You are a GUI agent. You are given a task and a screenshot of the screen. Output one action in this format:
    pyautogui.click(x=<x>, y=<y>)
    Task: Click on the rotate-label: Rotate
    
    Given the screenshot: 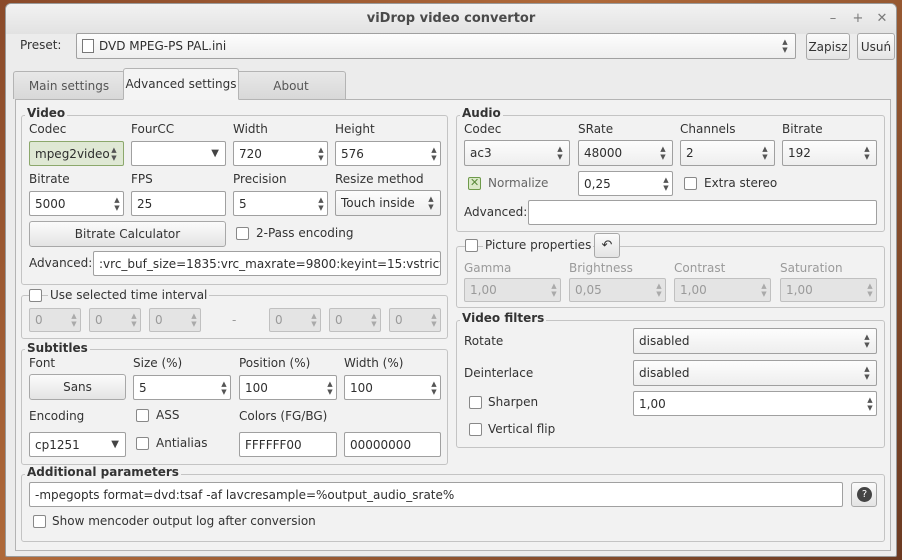 What is the action you would take?
    pyautogui.click(x=484, y=341)
    